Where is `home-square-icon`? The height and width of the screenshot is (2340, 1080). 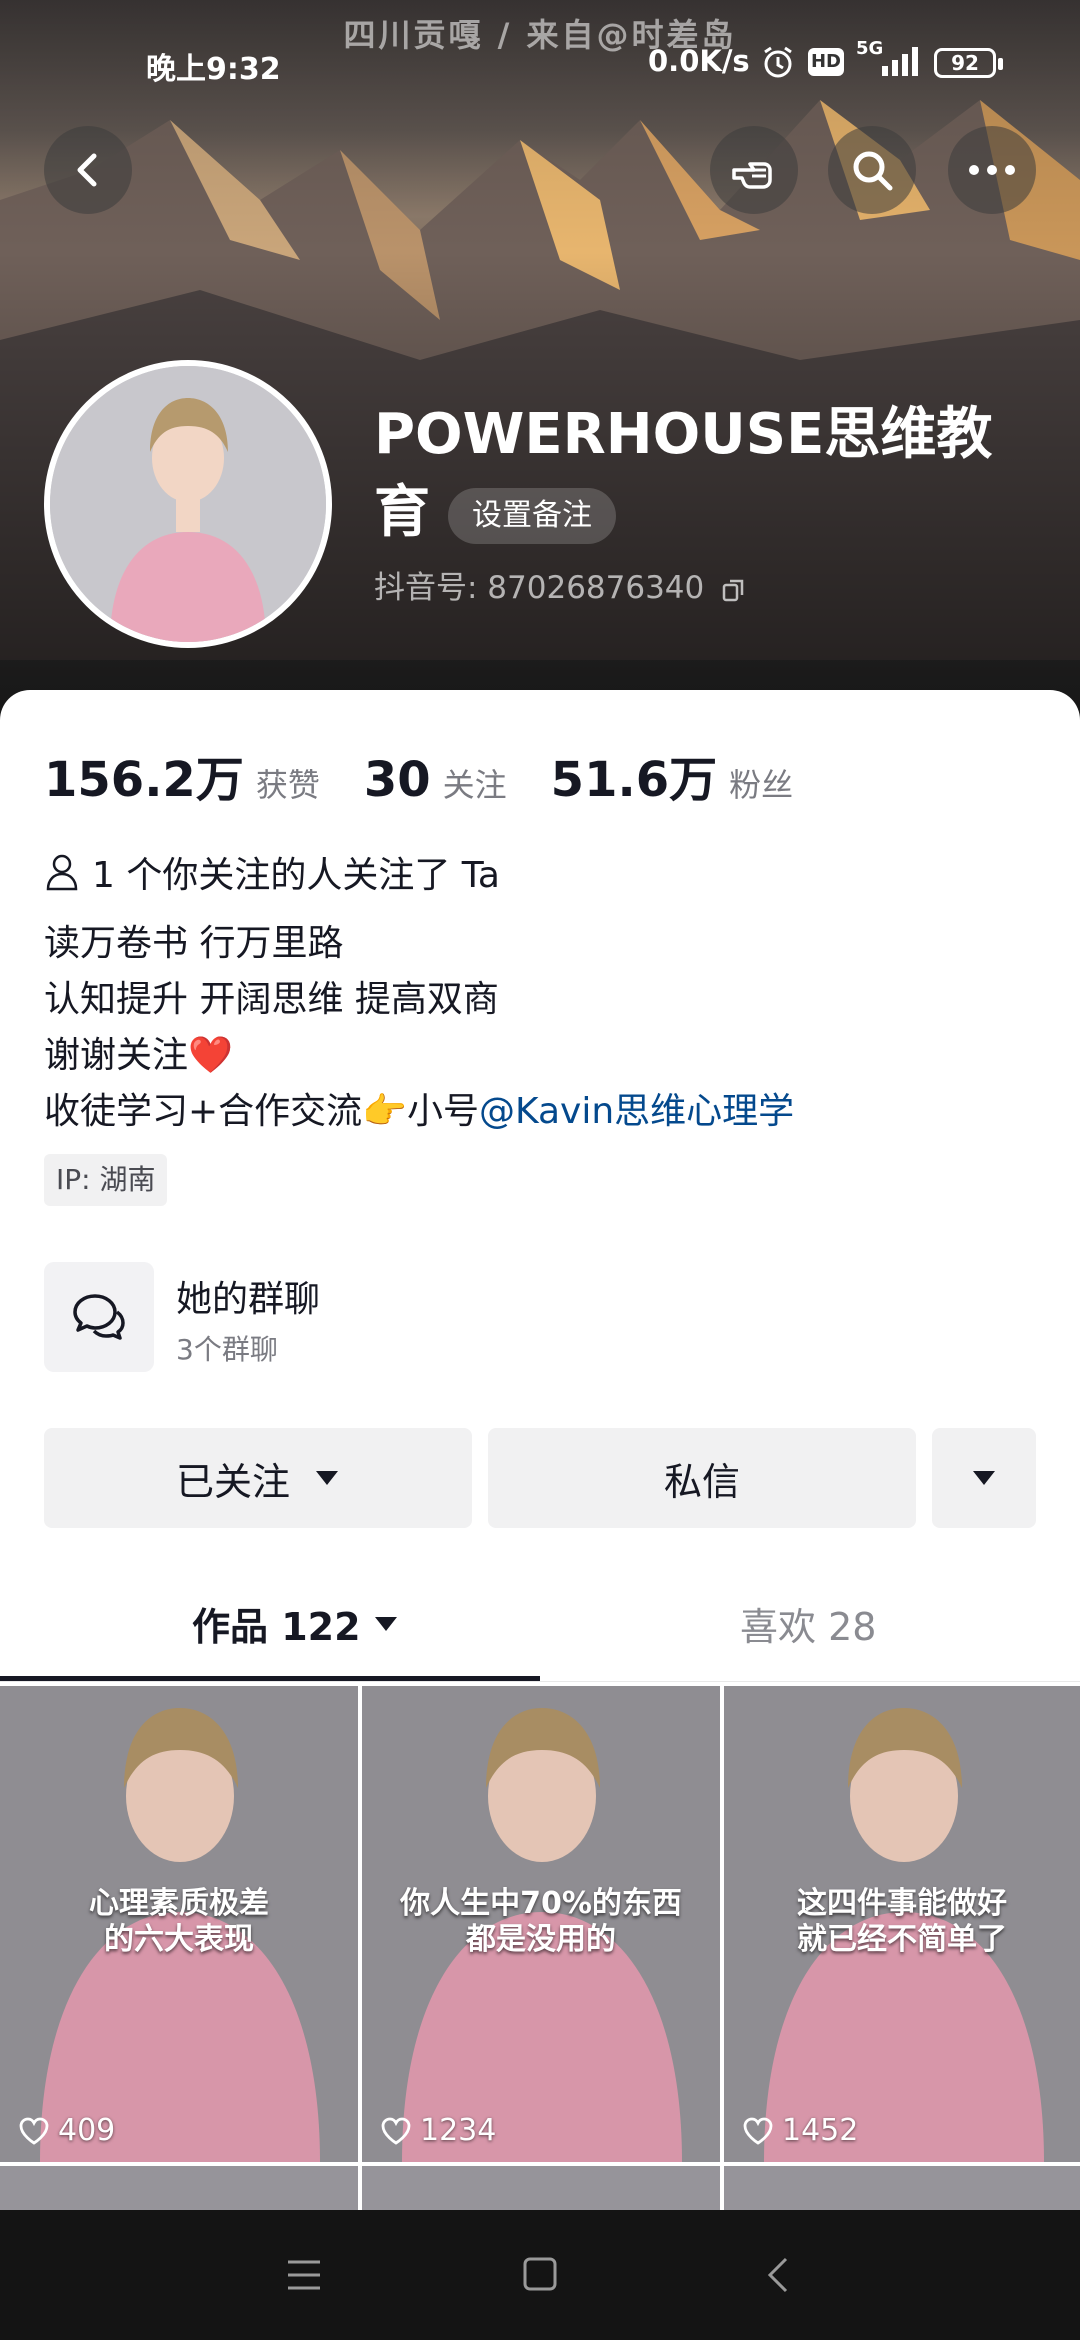 home-square-icon is located at coordinates (540, 2274).